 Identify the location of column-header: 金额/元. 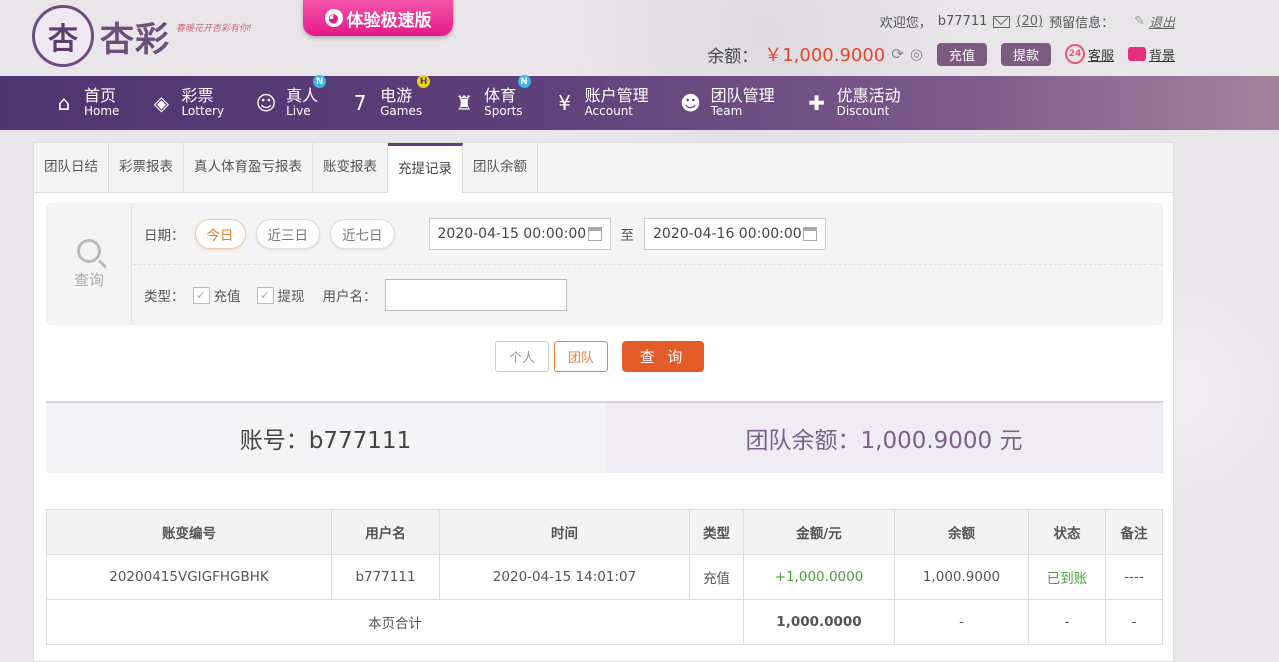
(819, 532).